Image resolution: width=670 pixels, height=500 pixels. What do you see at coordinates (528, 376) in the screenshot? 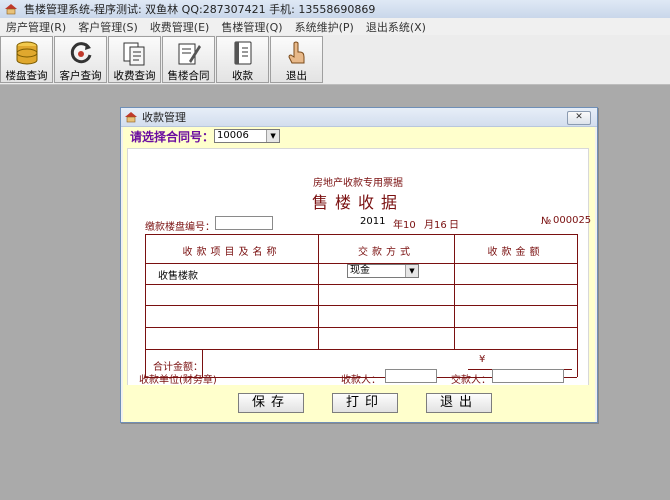
I see `payer-input` at bounding box center [528, 376].